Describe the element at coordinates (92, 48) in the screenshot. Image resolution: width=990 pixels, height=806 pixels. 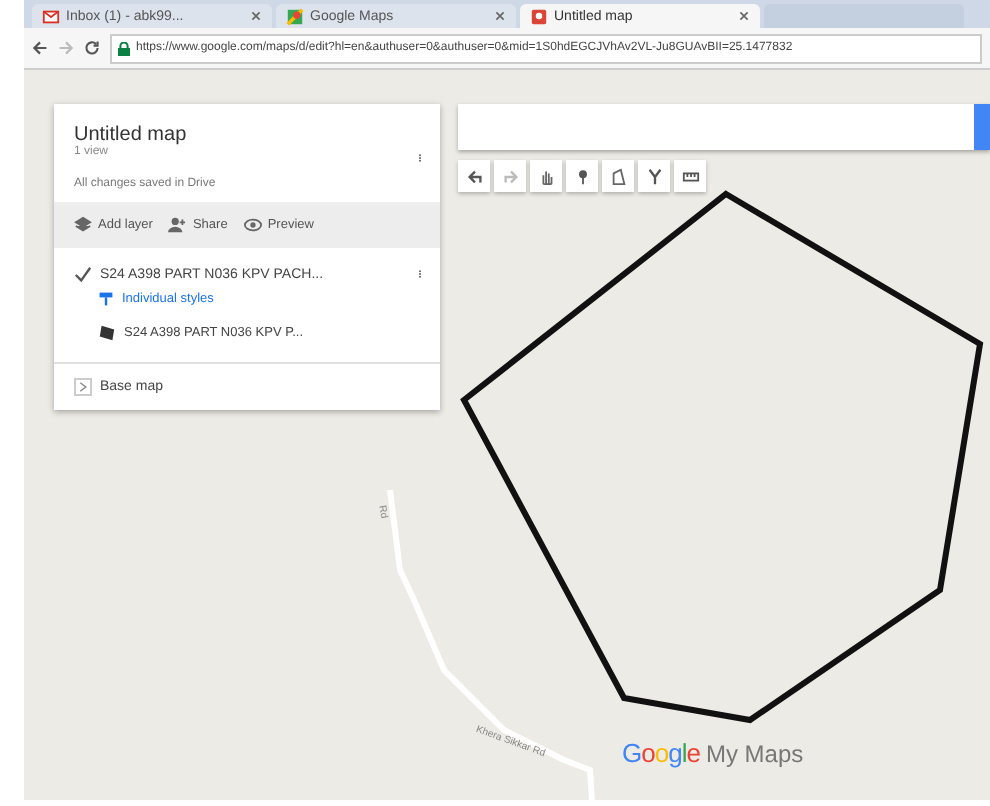
I see `reload-icon` at that location.